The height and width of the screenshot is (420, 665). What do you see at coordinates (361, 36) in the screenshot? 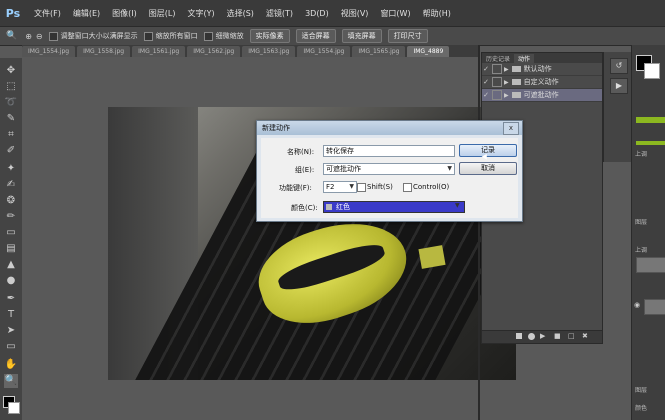
I see `fill-screen-button: 填充屏幕` at bounding box center [361, 36].